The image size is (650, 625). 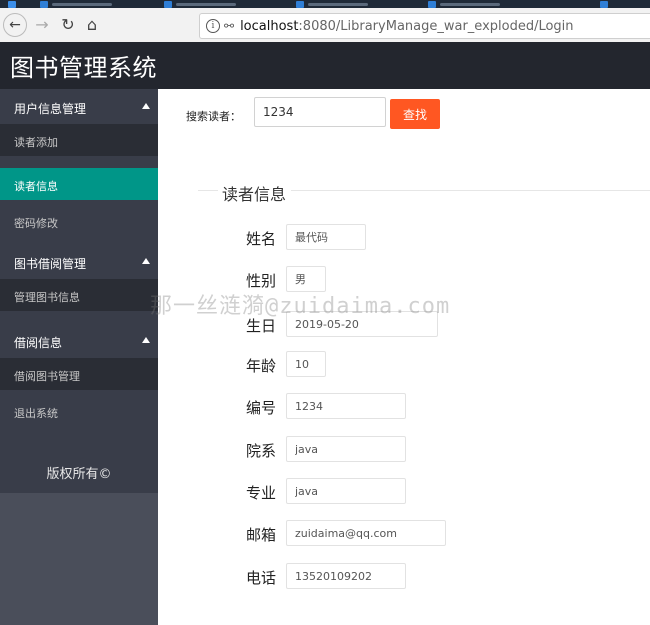 What do you see at coordinates (261, 578) in the screenshot?
I see `field-label: 电话` at bounding box center [261, 578].